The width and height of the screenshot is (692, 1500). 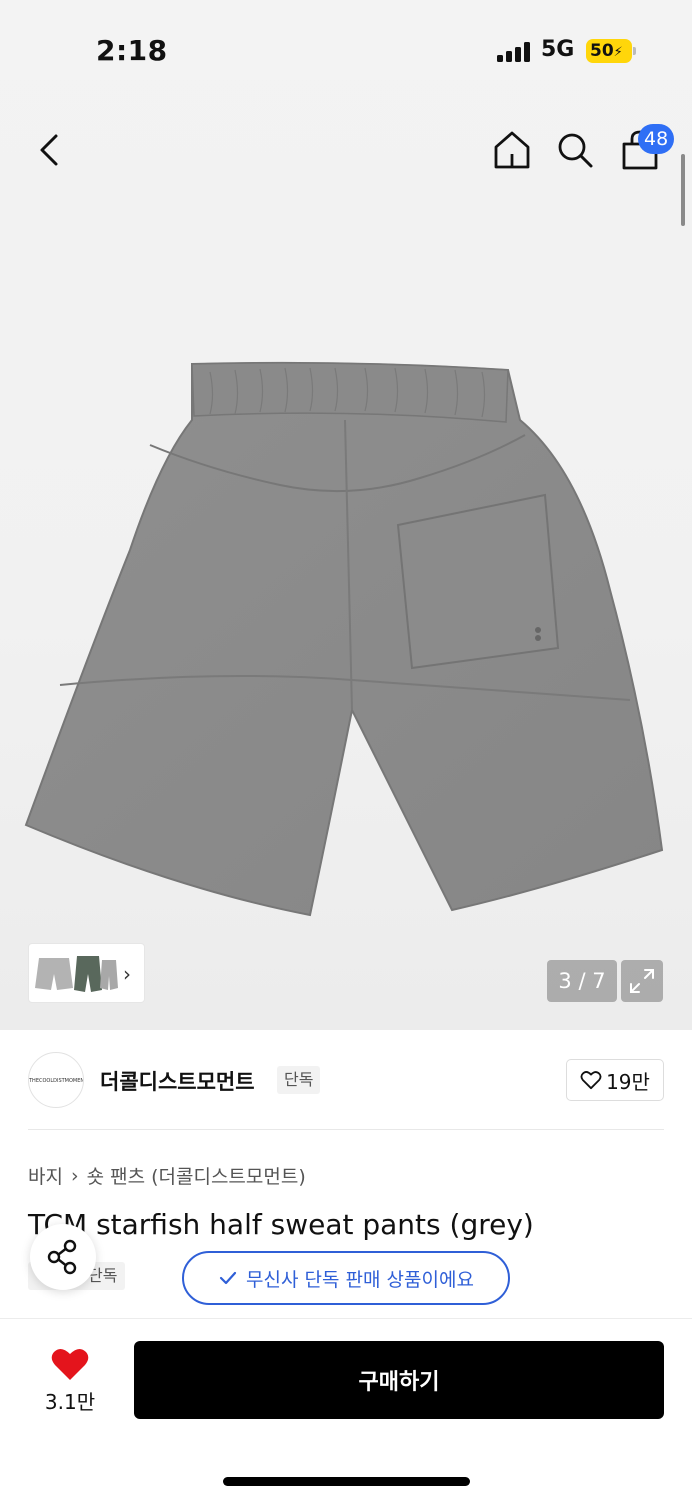 What do you see at coordinates (582, 981) in the screenshot?
I see `image-page-counter: 3 / 7` at bounding box center [582, 981].